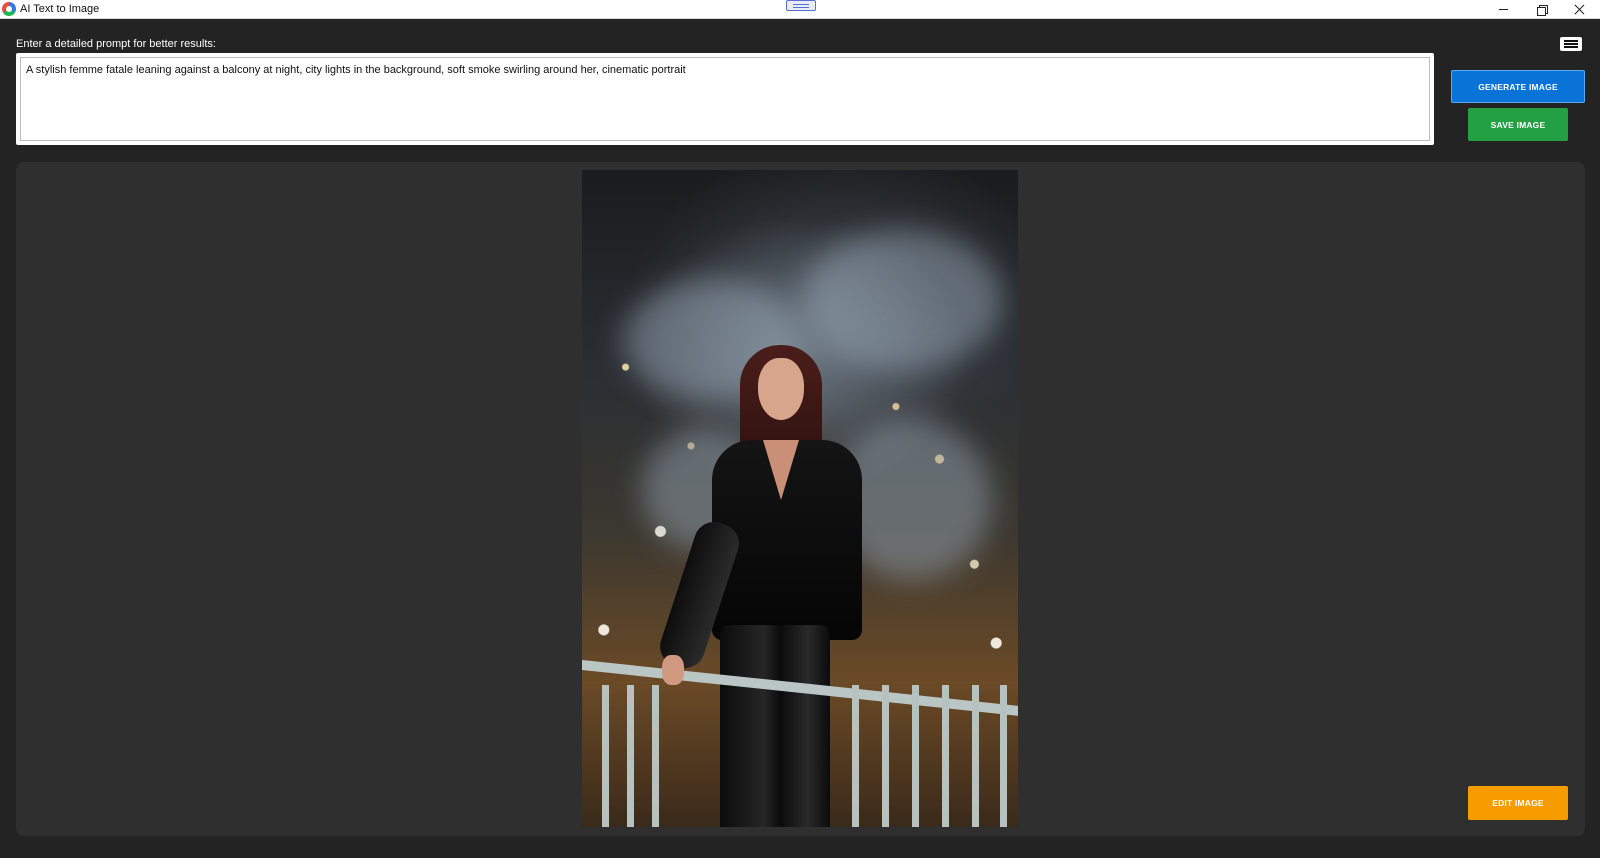  I want to click on hamburger-menu-icon, so click(1571, 44).